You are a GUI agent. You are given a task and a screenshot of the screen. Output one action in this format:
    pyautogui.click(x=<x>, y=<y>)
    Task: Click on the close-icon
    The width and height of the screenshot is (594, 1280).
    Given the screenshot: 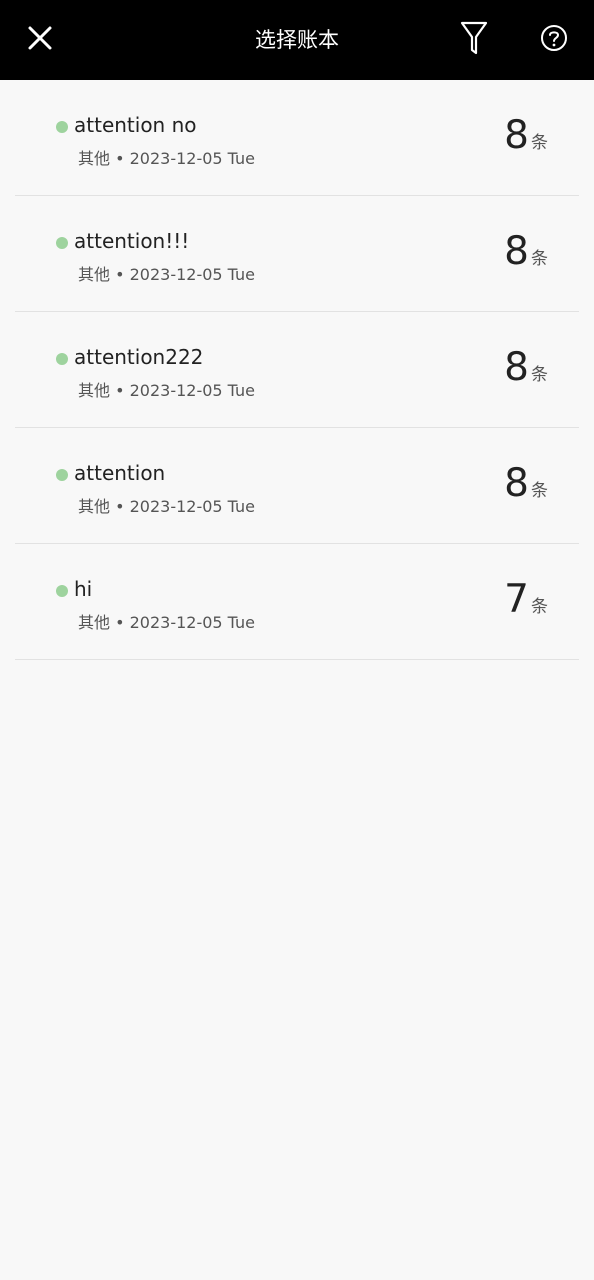 What is the action you would take?
    pyautogui.click(x=40, y=40)
    